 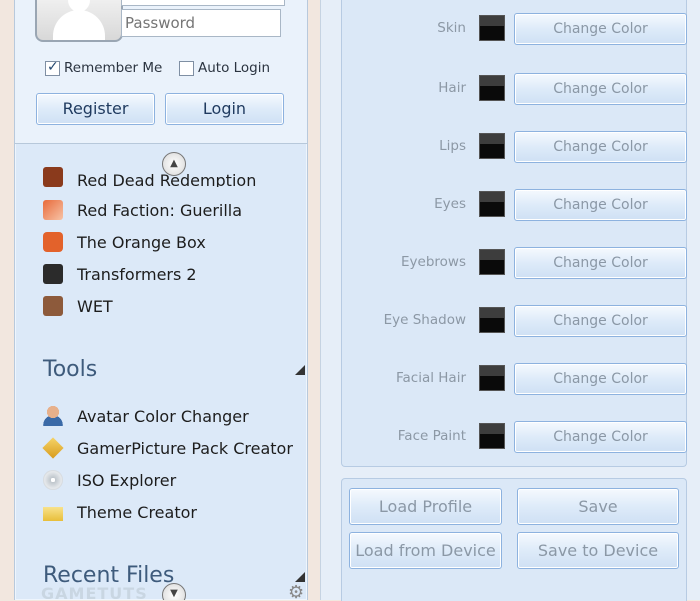 I want to click on color-row-label: Hair, so click(x=452, y=88).